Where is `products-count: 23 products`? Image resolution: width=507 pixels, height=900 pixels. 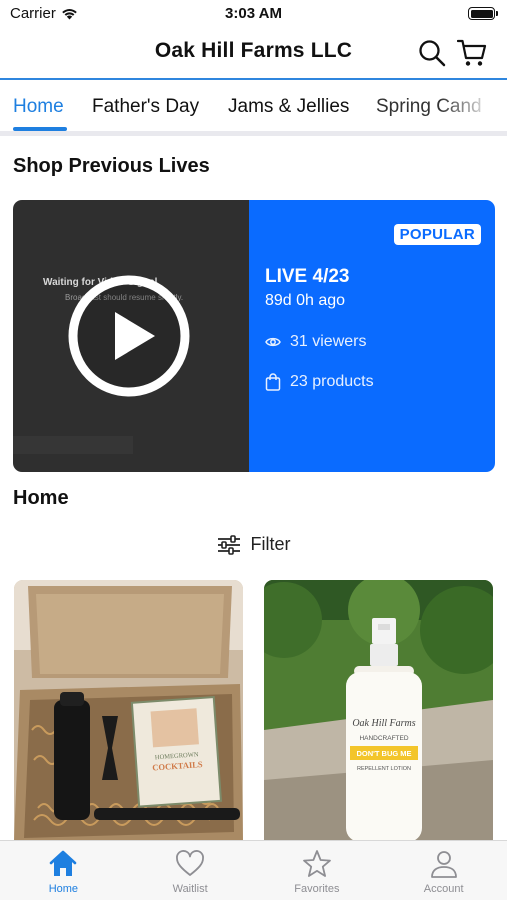 products-count: 23 products is located at coordinates (332, 381).